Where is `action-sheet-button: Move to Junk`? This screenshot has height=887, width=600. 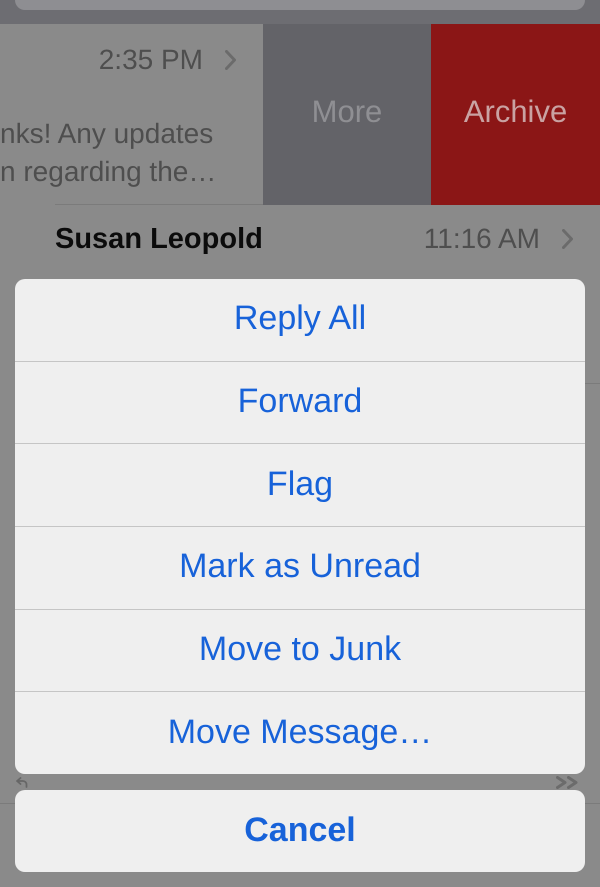 action-sheet-button: Move to Junk is located at coordinates (300, 650).